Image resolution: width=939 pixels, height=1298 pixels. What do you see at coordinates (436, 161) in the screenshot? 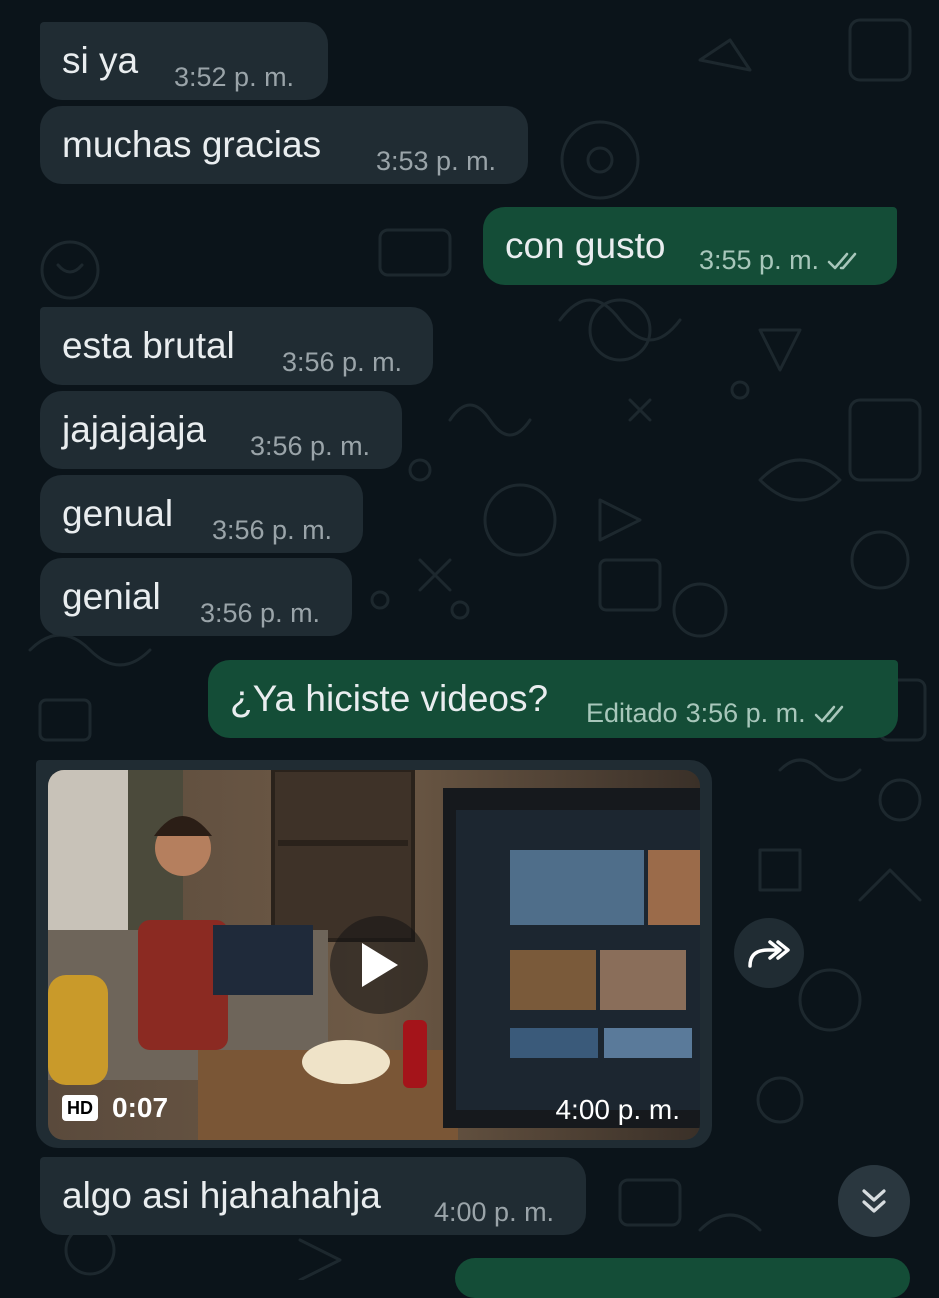
I see `message-time: 3:53 p. m.` at bounding box center [436, 161].